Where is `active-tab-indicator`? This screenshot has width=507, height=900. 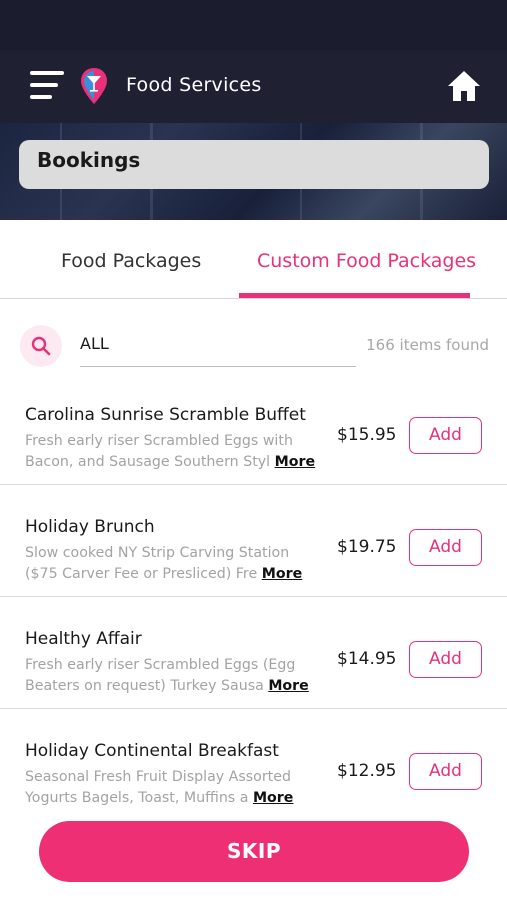 active-tab-indicator is located at coordinates (354, 295).